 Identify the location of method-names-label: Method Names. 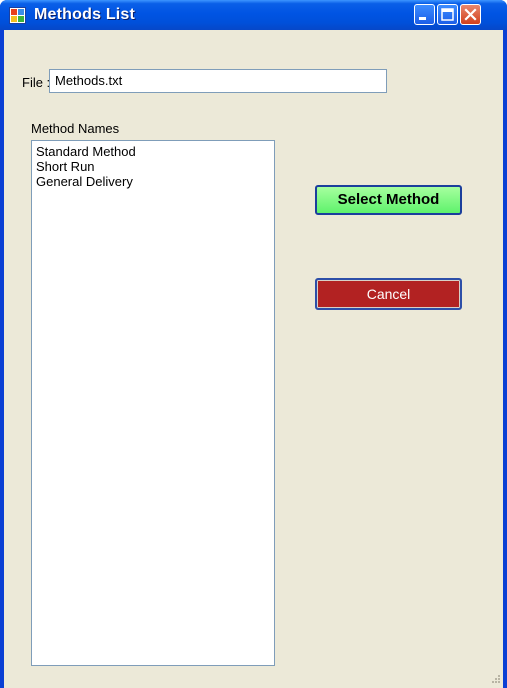
(75, 128).